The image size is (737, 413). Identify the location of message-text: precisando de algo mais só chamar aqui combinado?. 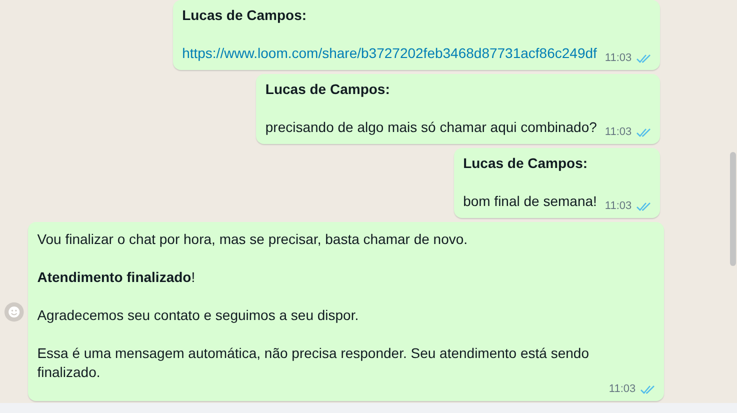
(431, 127).